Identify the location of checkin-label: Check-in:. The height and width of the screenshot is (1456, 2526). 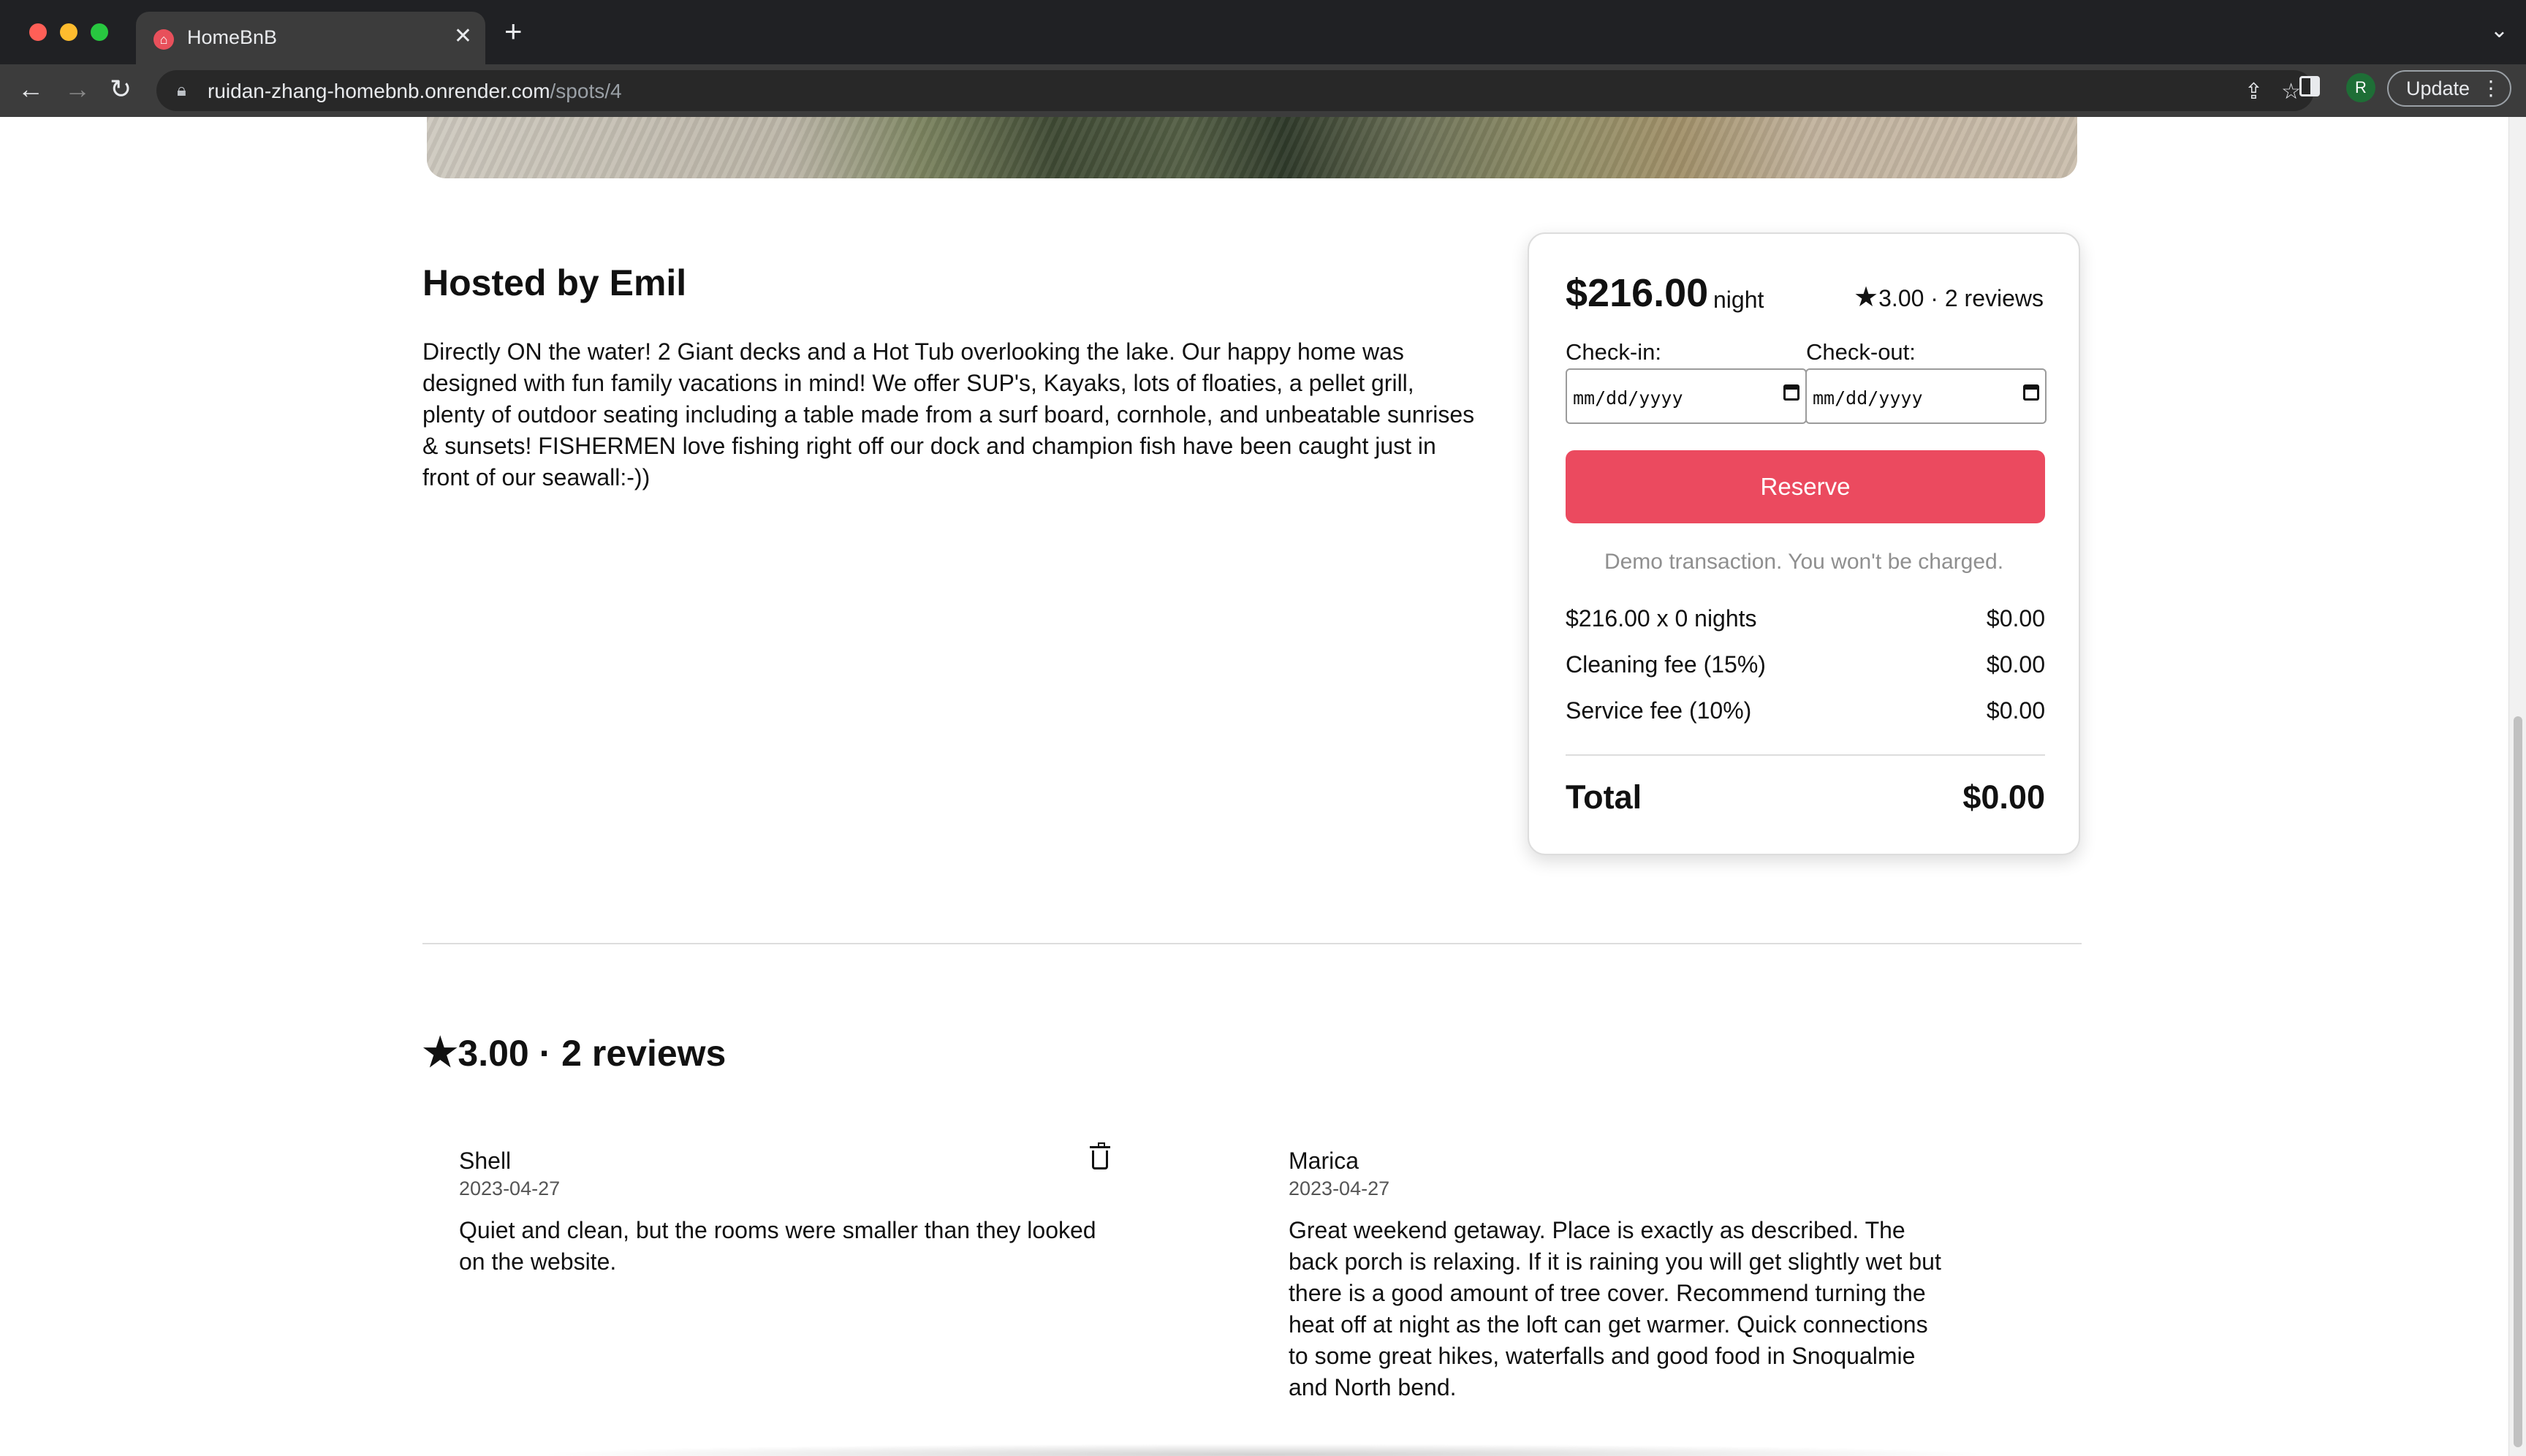
(1613, 352).